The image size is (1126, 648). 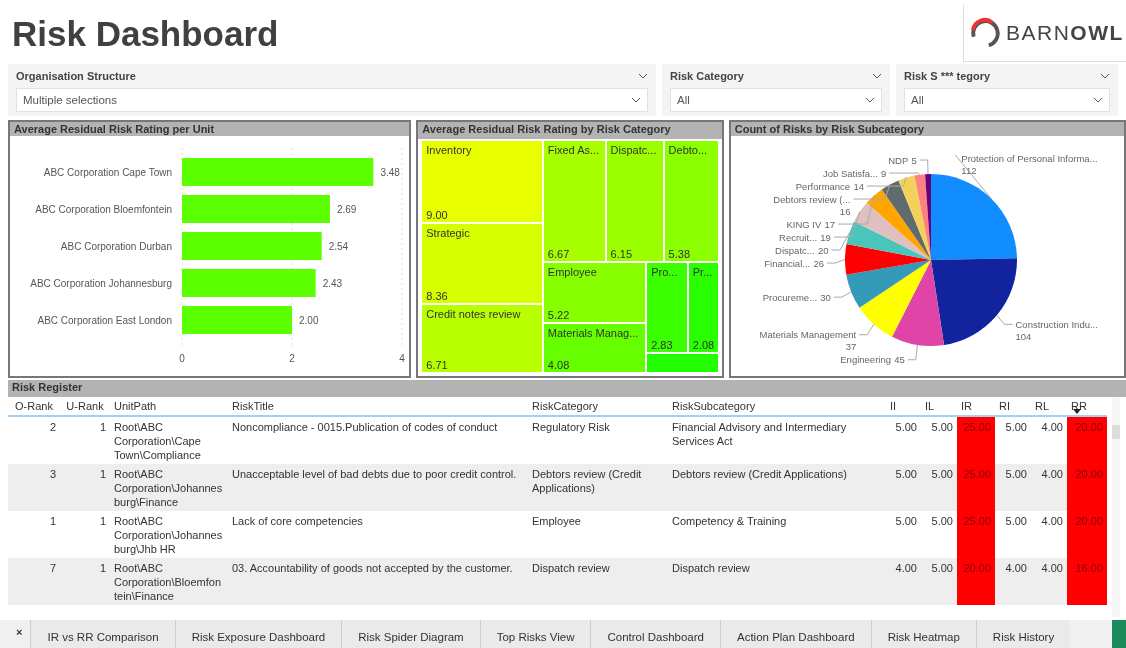 I want to click on table-cell: Regulatory Risk, so click(x=598, y=440).